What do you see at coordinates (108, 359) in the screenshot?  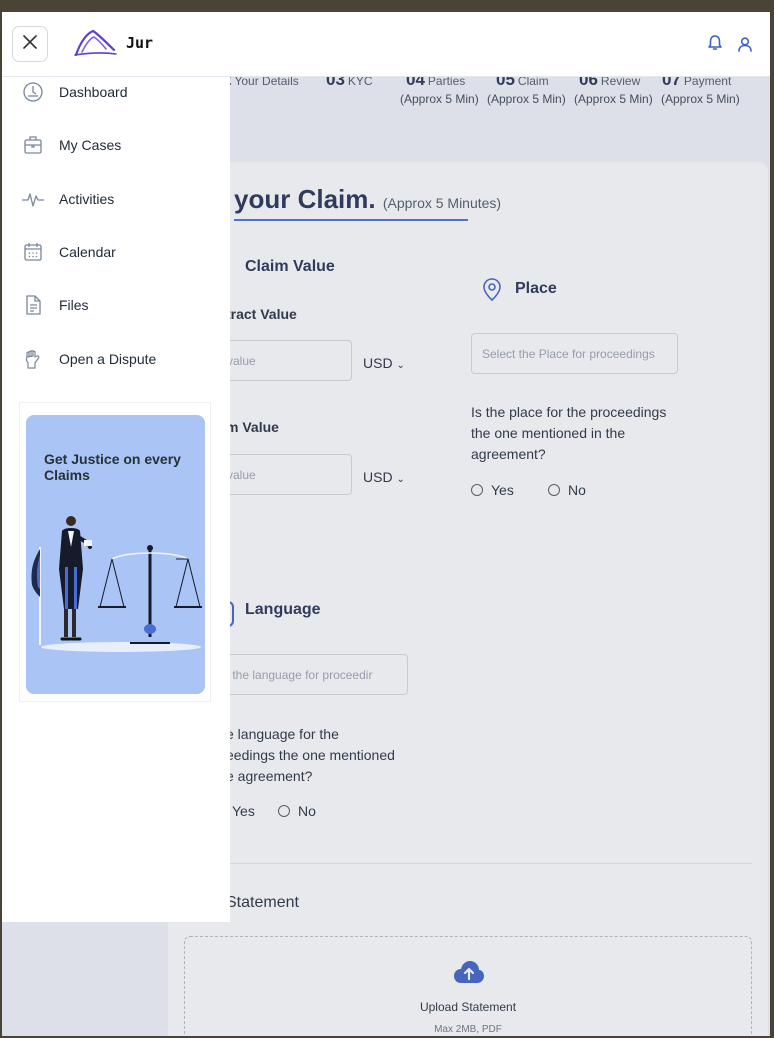 I see `sidebar-item-label: Open a Dispute` at bounding box center [108, 359].